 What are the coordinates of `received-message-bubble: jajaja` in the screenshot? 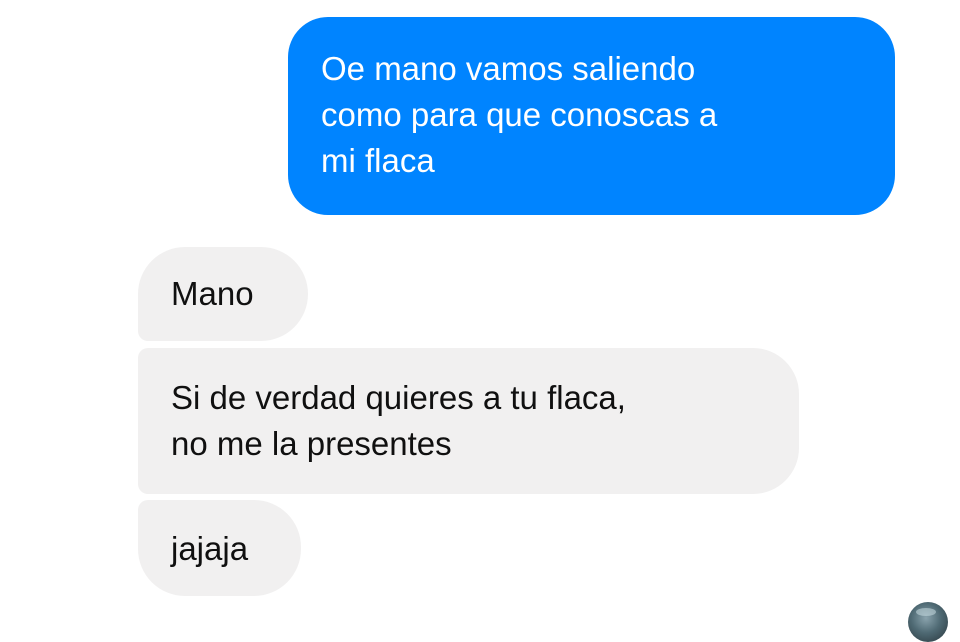 It's located at (219, 548).